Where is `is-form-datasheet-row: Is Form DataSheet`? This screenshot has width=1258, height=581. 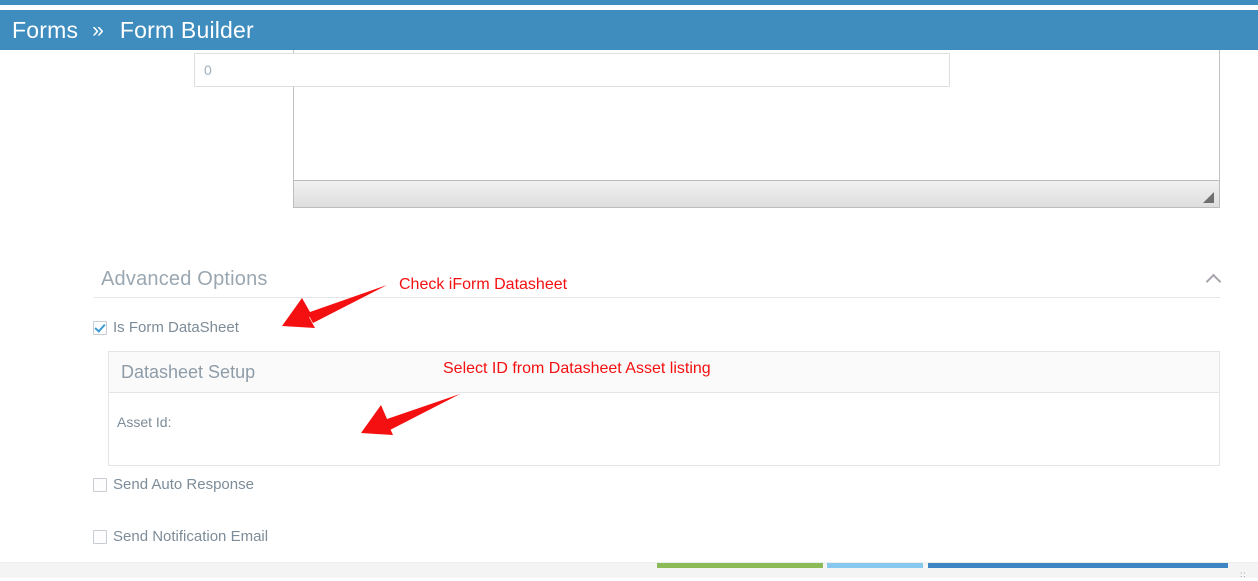
is-form-datasheet-row: Is Form DataSheet is located at coordinates (166, 327).